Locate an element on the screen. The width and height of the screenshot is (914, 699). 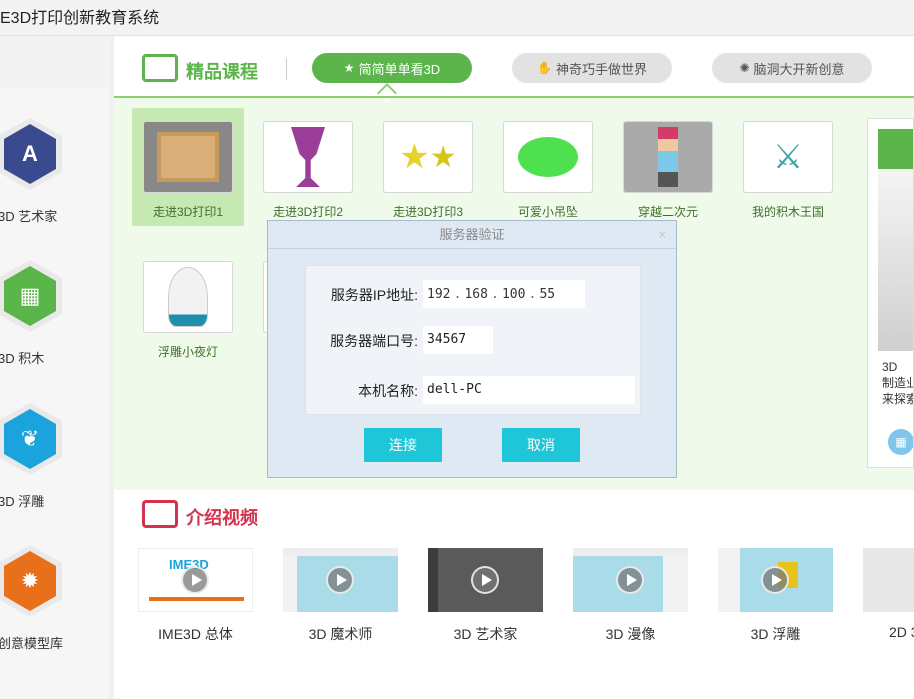
lamp-icon is located at coordinates (188, 297).